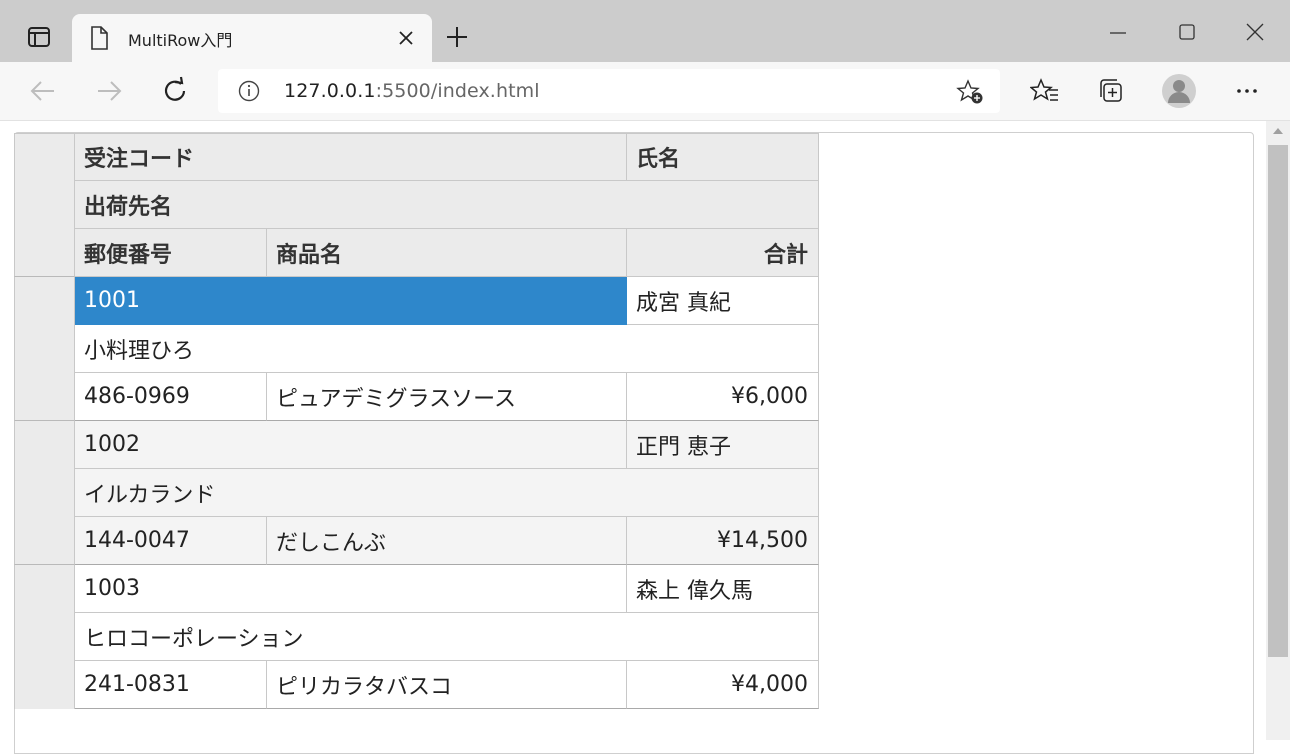  Describe the element at coordinates (351, 157) in the screenshot. I see `header-order-code: 受注コード` at that location.